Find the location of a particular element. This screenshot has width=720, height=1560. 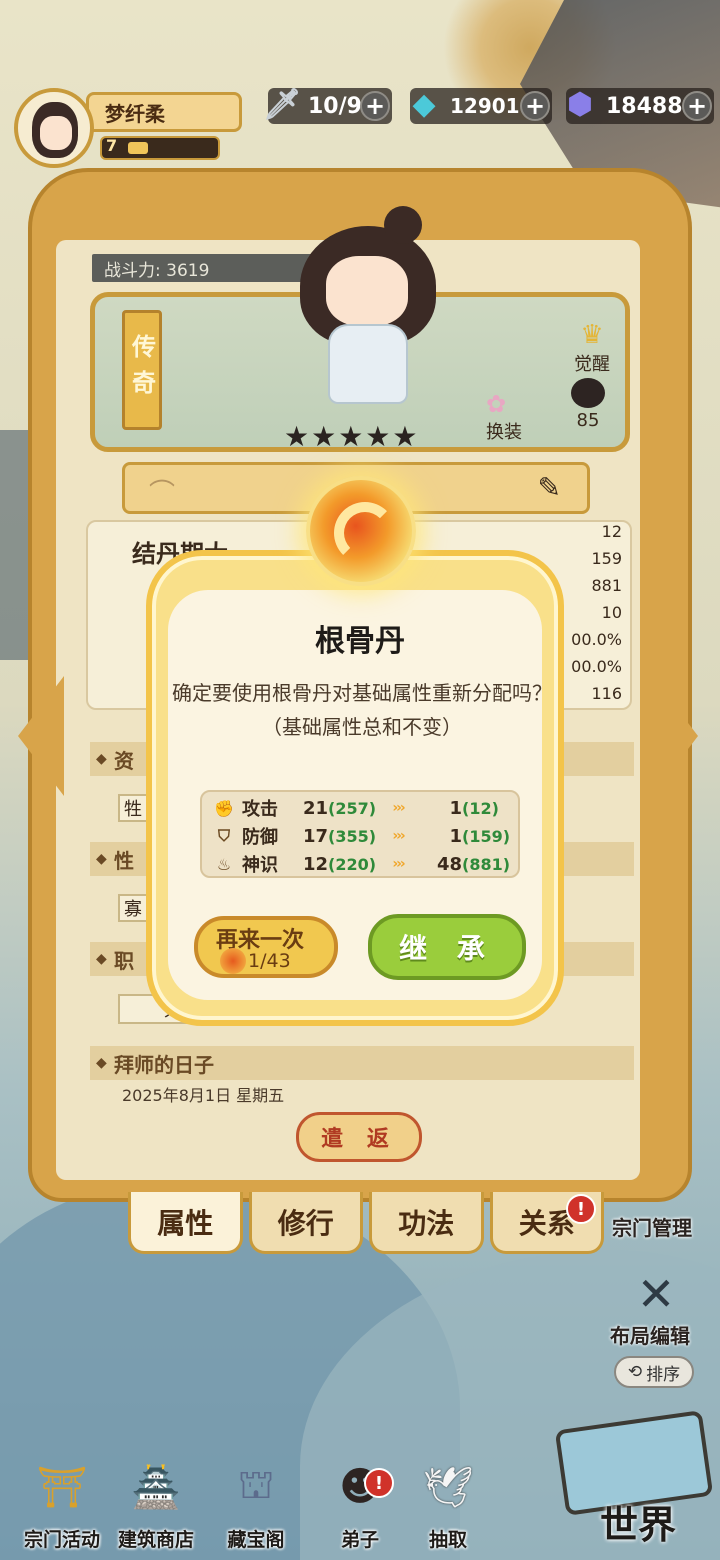

flame-icon: ♨ is located at coordinates (224, 864).